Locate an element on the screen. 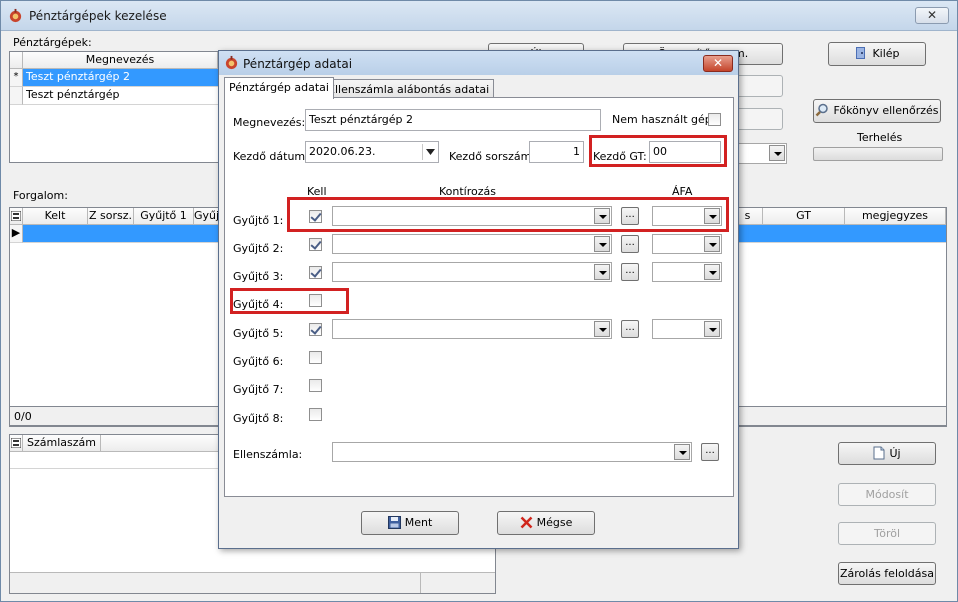 Image resolution: width=958 pixels, height=602 pixels. new-invoice-button: Új is located at coordinates (887, 453).